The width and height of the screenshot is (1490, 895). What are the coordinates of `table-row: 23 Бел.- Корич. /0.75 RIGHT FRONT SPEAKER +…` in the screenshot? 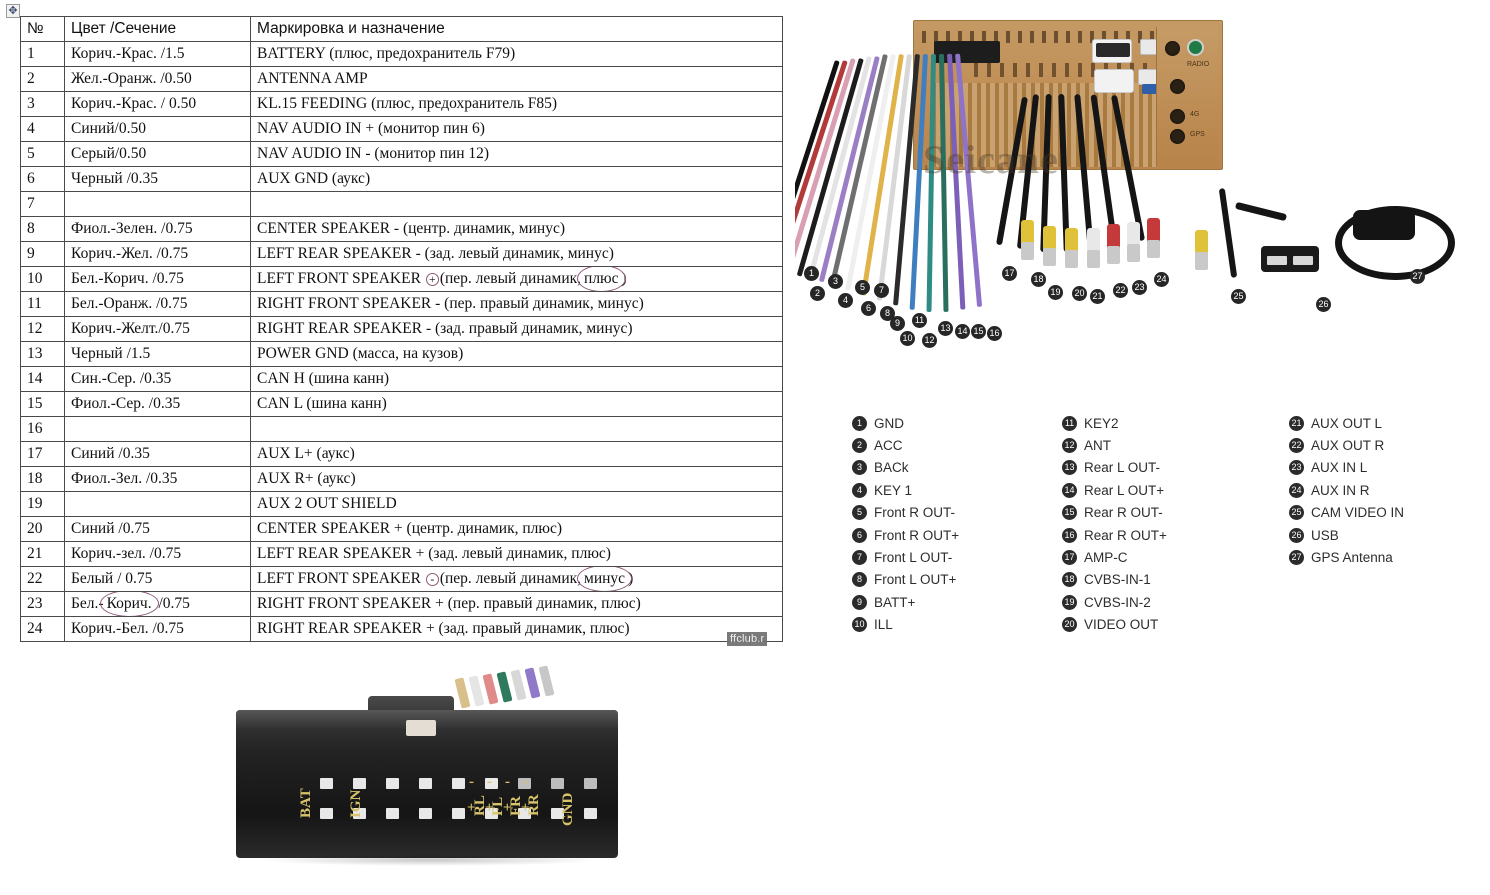 It's located at (401, 604).